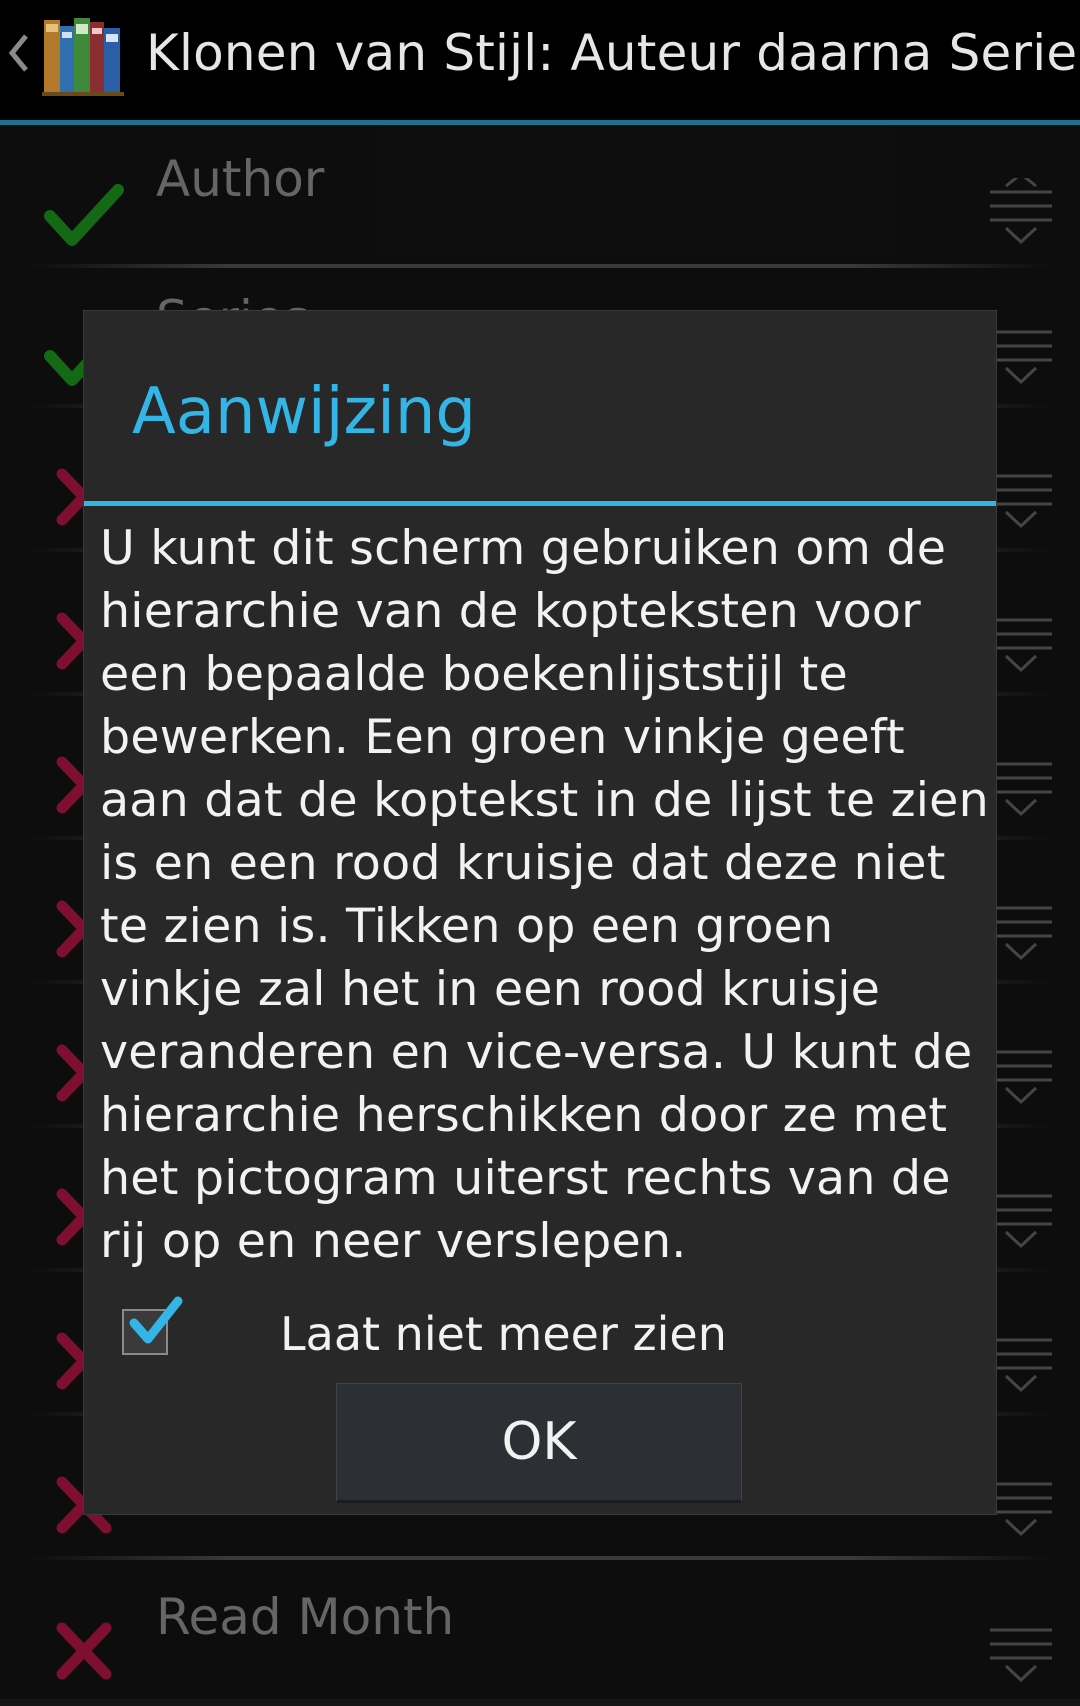 The image size is (1080, 1706). I want to click on dialog-title-divider, so click(540, 503).